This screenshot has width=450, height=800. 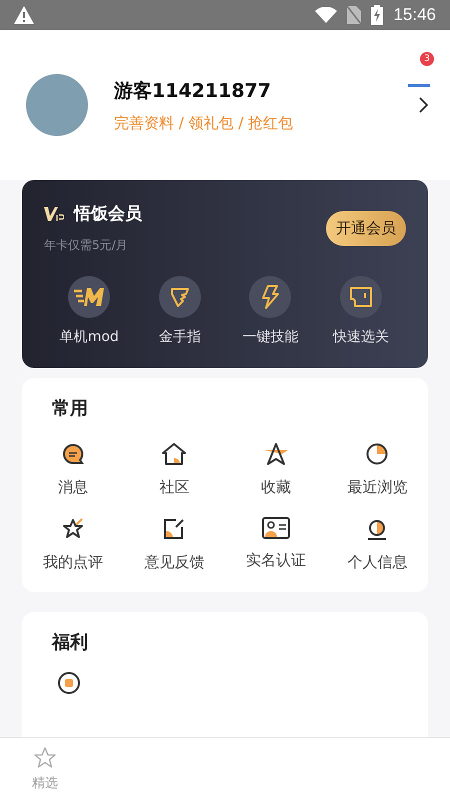 I want to click on pie-circle-icon, so click(x=377, y=454).